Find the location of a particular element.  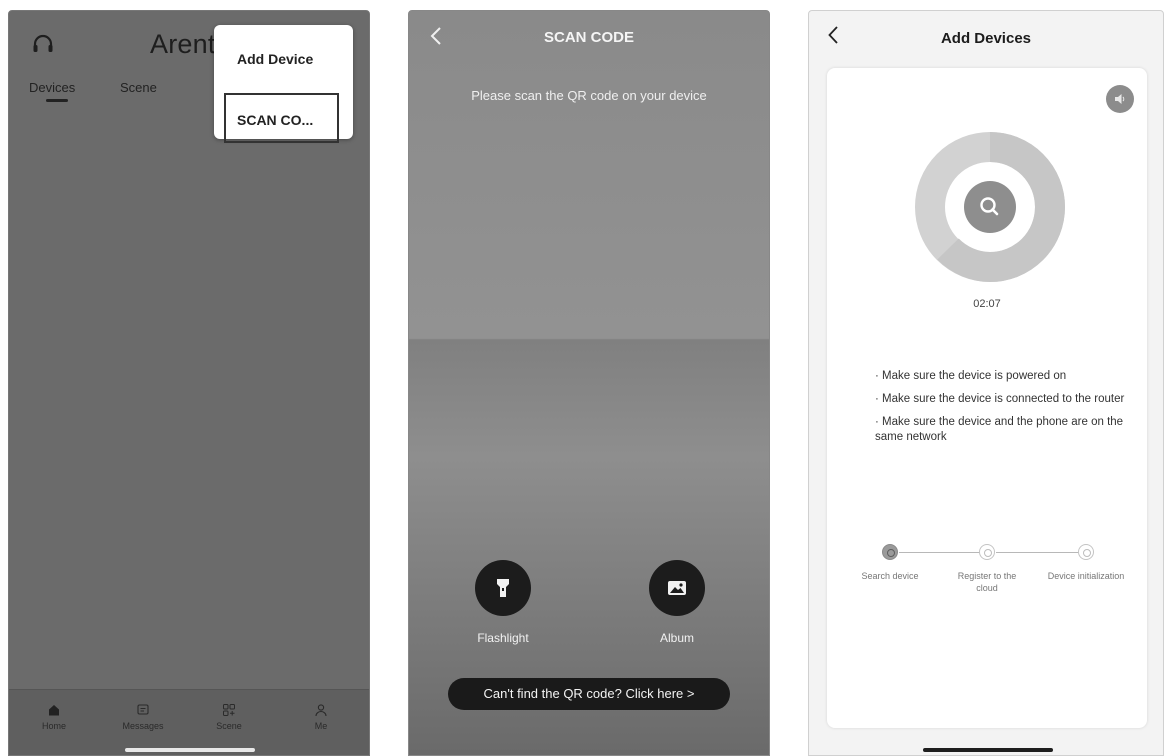

active-tab-indicator is located at coordinates (57, 100).